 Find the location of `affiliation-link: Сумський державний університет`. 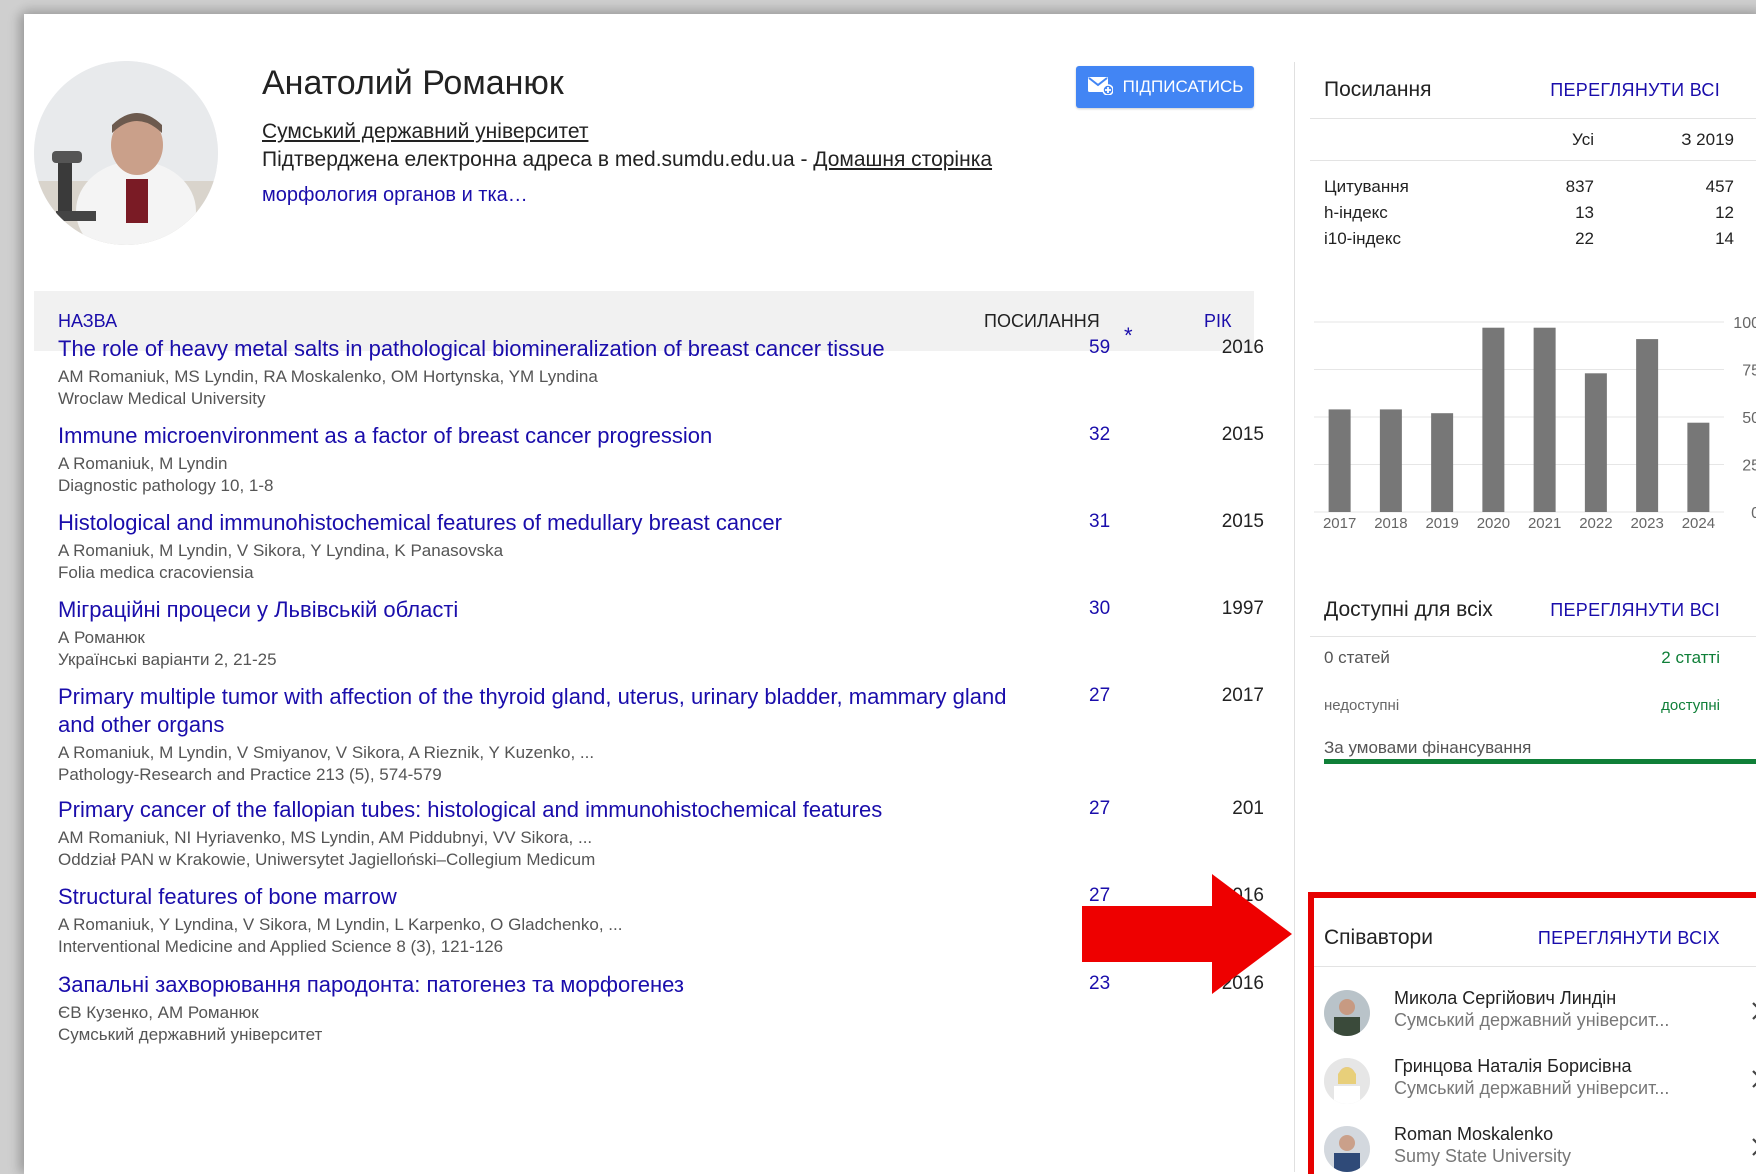

affiliation-link: Сумський державний університет is located at coordinates (425, 131).